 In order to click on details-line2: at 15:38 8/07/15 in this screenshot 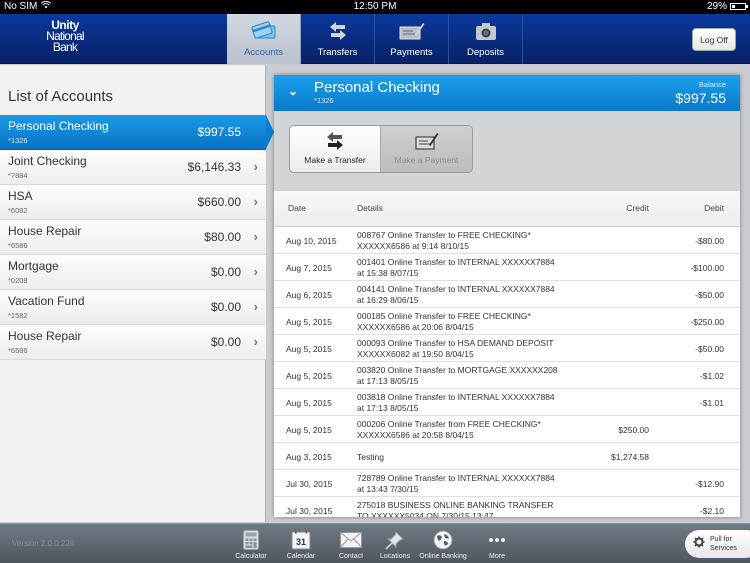, I will do `click(388, 273)`.